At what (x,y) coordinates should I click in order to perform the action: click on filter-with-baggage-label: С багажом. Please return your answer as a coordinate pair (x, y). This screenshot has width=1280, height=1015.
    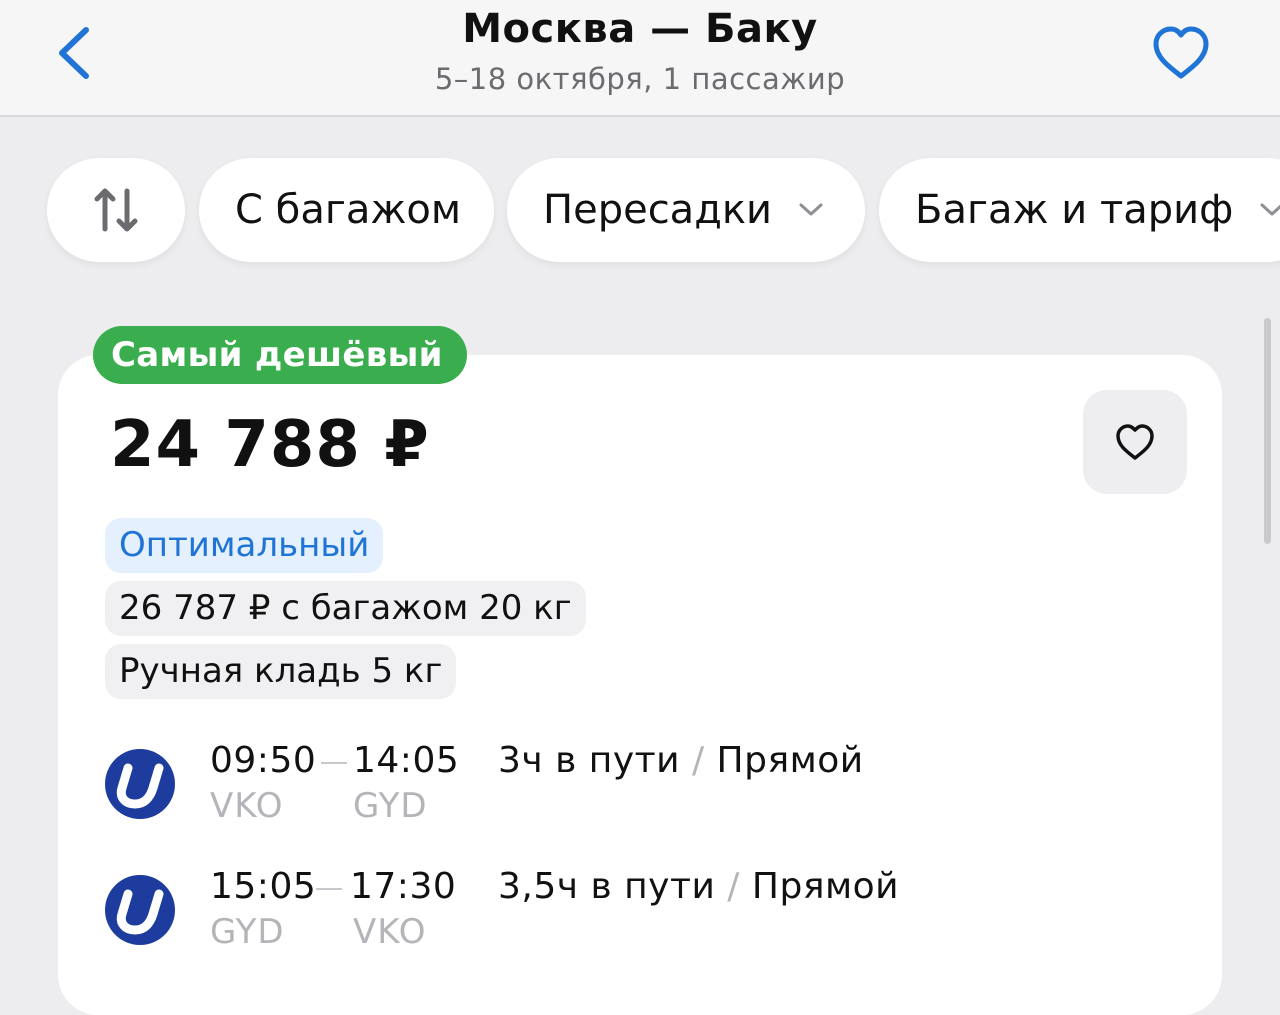
    Looking at the image, I should click on (348, 210).